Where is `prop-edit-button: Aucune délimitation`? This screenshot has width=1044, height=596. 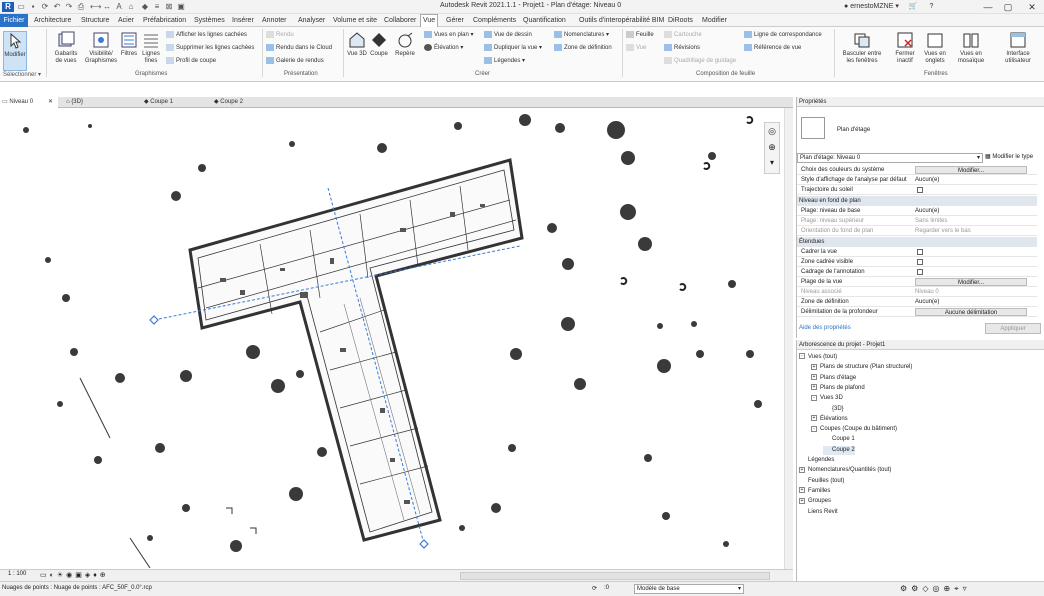
prop-edit-button: Aucune délimitation is located at coordinates (971, 312).